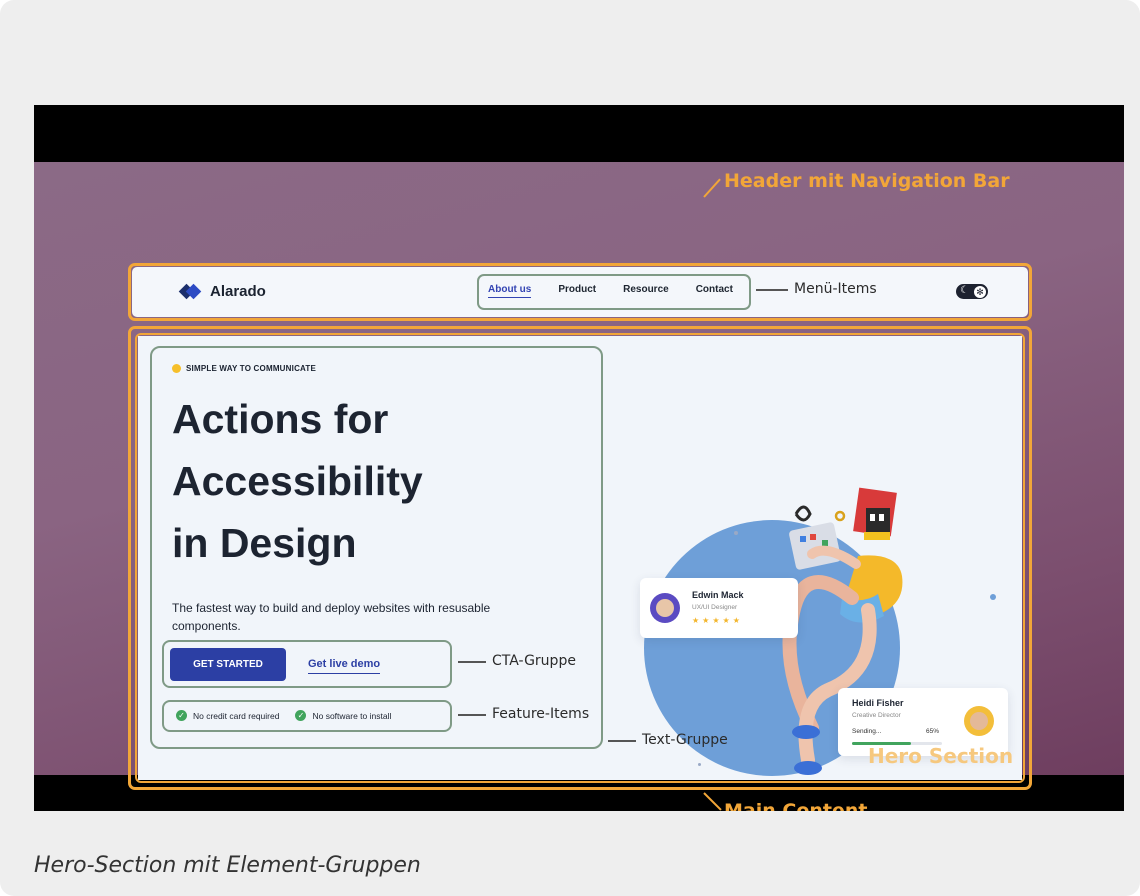 This screenshot has width=1140, height=896. What do you see at coordinates (251, 368) in the screenshot?
I see `eyebrow-text: SIMPLE WAY TO COMMUNICATE` at bounding box center [251, 368].